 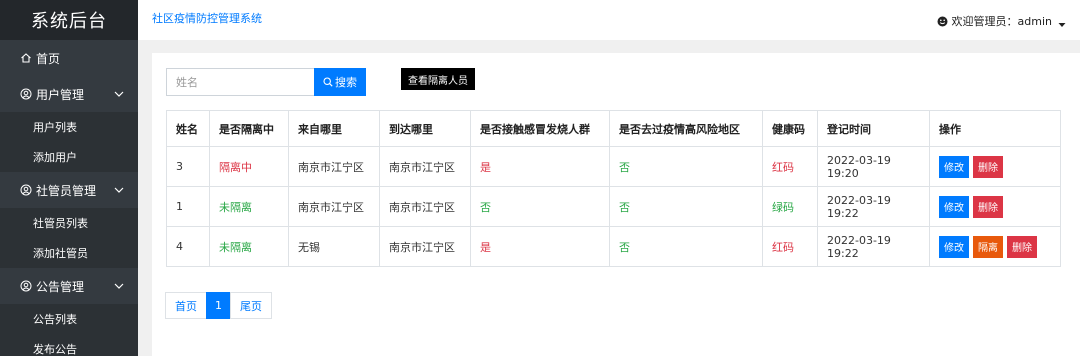 I want to click on sidebar-group-users: 用户管理, so click(x=69, y=94).